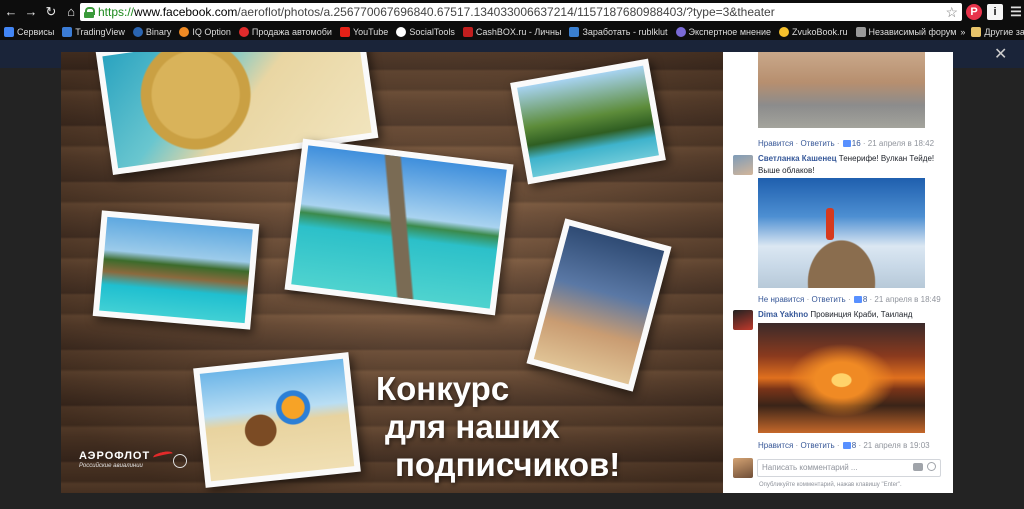  I want to click on apps-grid-icon, so click(9, 32).